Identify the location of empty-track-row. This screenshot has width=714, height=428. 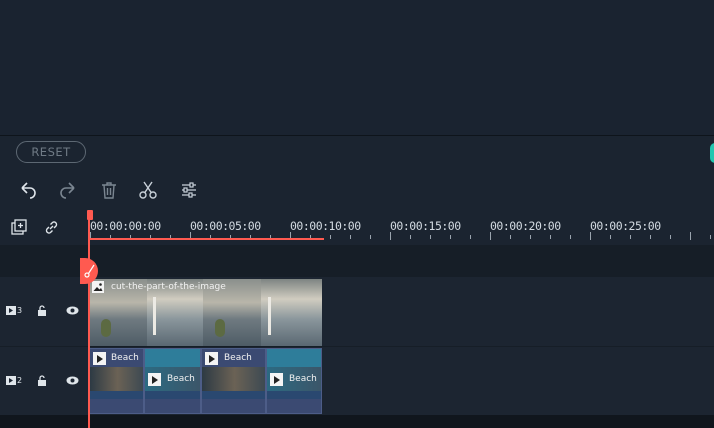
(357, 261).